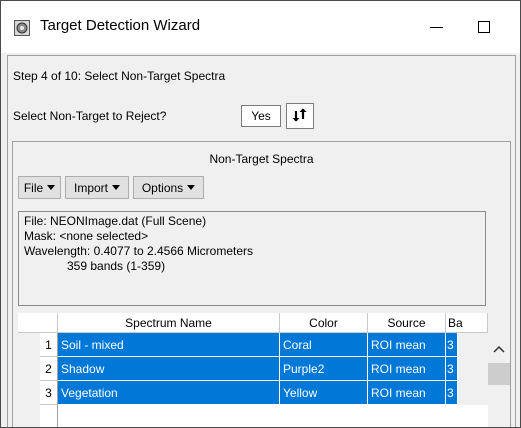  I want to click on mask-info: Mask: <none selected>, so click(86, 236).